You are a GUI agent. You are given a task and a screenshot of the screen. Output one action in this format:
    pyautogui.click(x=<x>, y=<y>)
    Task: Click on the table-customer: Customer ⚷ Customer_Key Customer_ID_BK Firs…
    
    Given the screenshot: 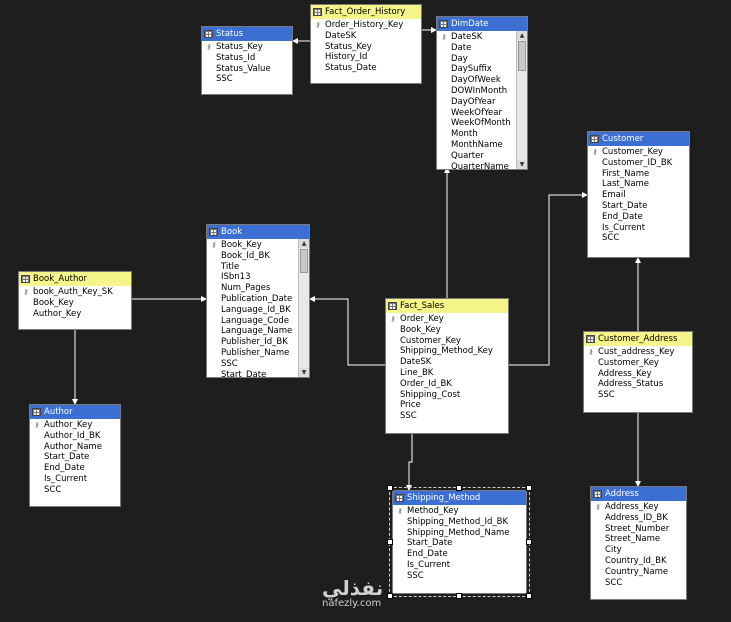 What is the action you would take?
    pyautogui.click(x=638, y=194)
    